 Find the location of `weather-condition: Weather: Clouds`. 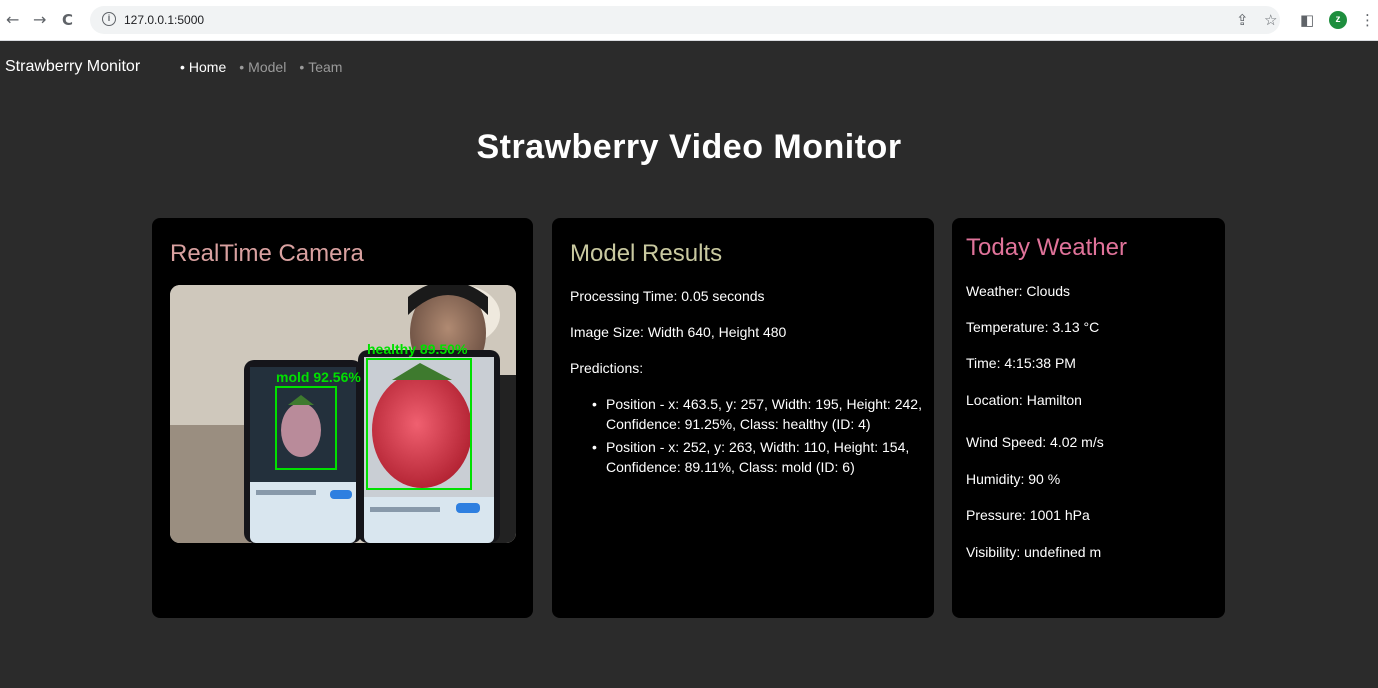

weather-condition: Weather: Clouds is located at coordinates (1018, 291).